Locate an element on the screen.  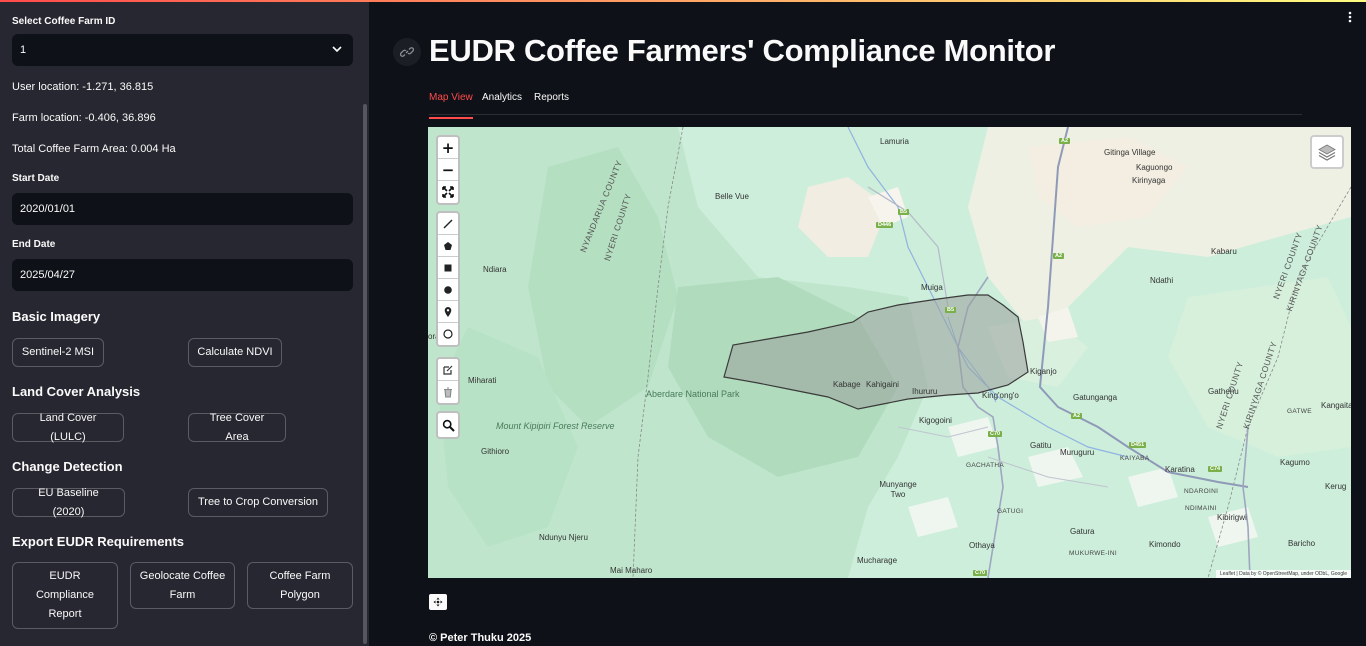
main-menu-icon is located at coordinates (1350, 18).